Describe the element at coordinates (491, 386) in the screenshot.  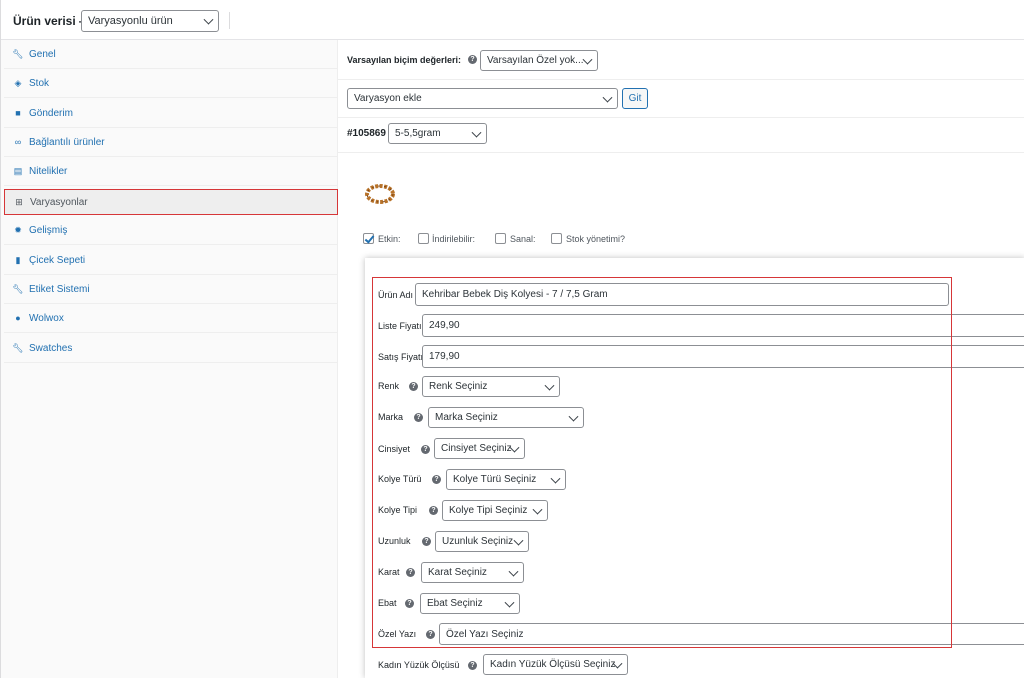
I see `color-select: Renk Seçiniz` at that location.